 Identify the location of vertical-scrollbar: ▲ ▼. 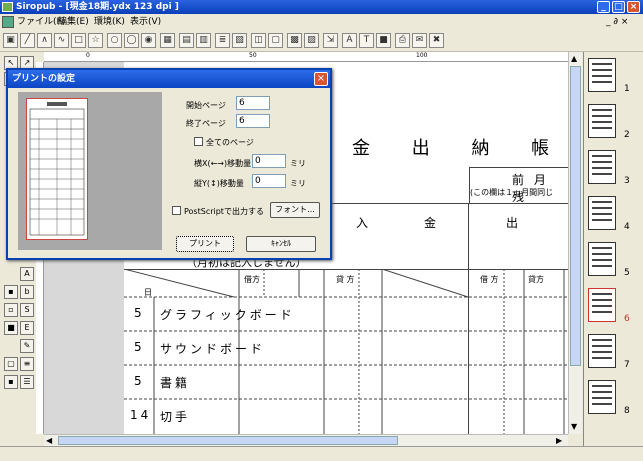
(575, 243).